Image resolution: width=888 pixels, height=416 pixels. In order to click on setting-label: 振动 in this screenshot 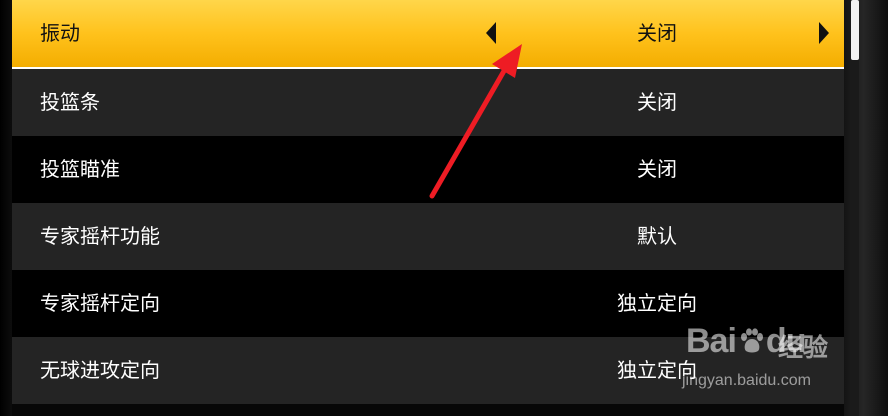, I will do `click(60, 33)`.